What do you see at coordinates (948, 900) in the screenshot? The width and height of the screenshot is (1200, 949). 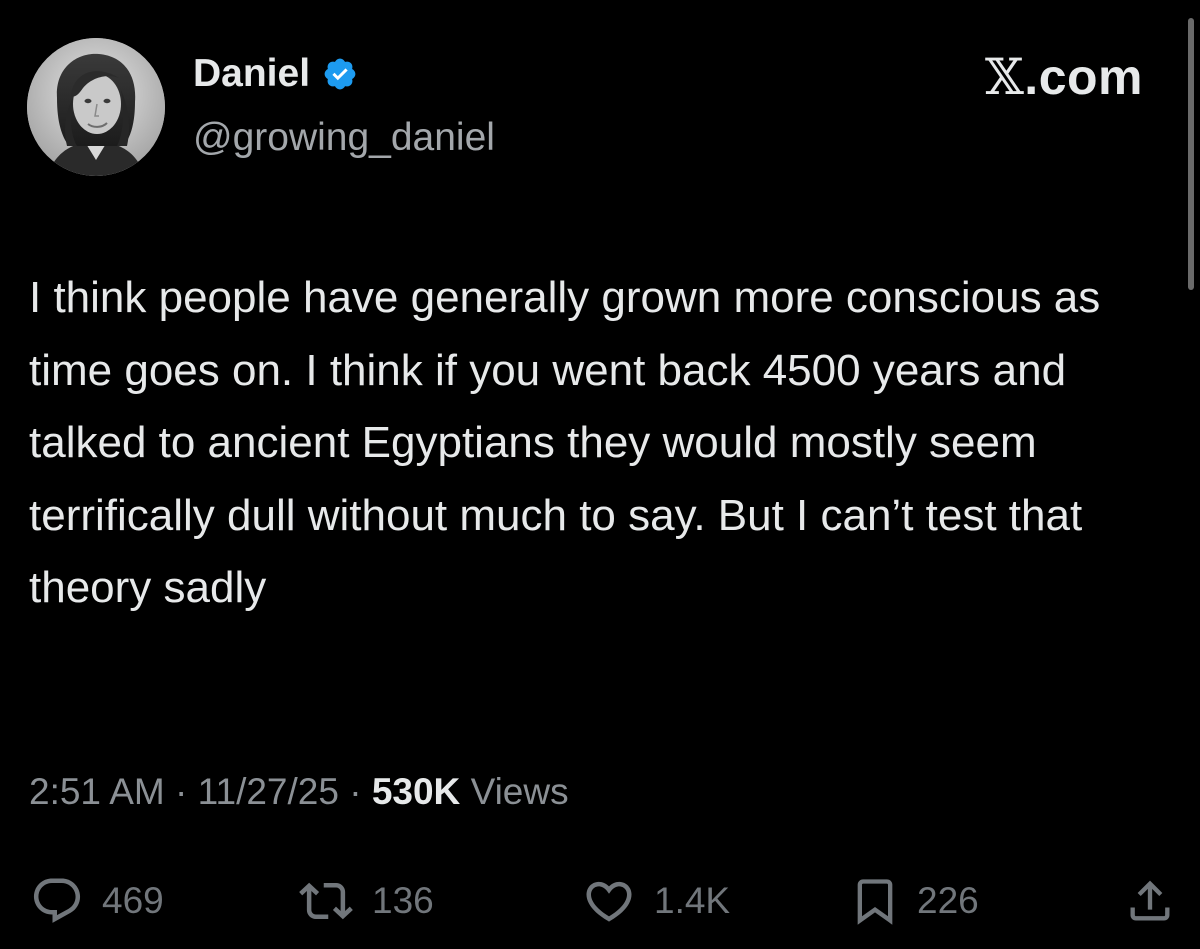 I see `bookmark-count: 226` at bounding box center [948, 900].